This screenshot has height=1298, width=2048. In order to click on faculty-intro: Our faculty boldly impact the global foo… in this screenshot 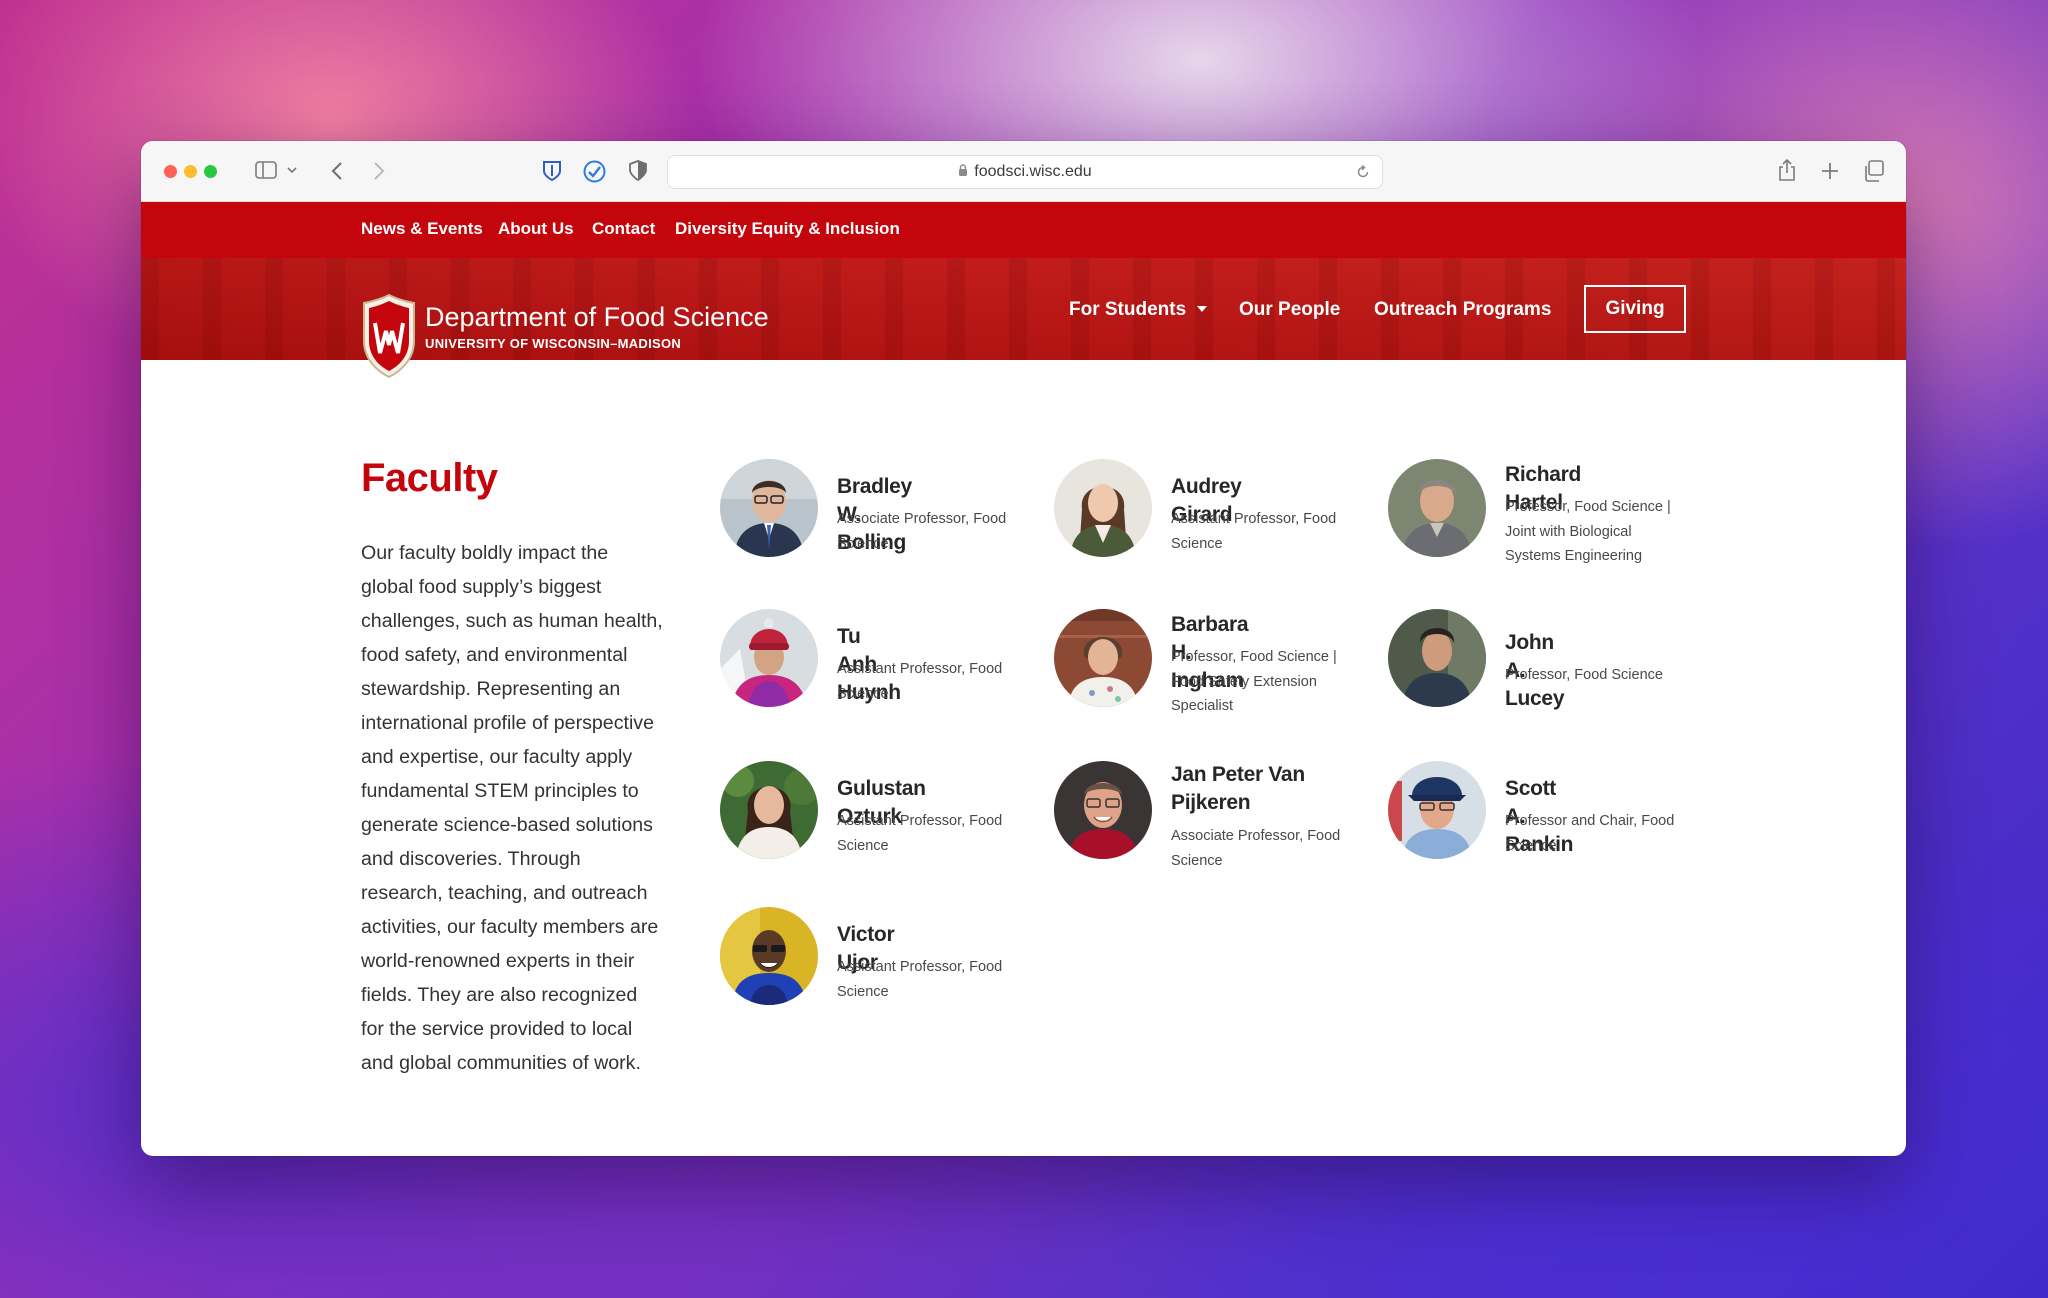, I will do `click(512, 808)`.